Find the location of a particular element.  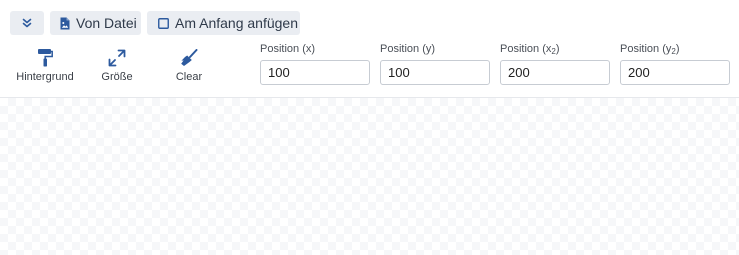

size-tool-label: Größe is located at coordinates (117, 77).